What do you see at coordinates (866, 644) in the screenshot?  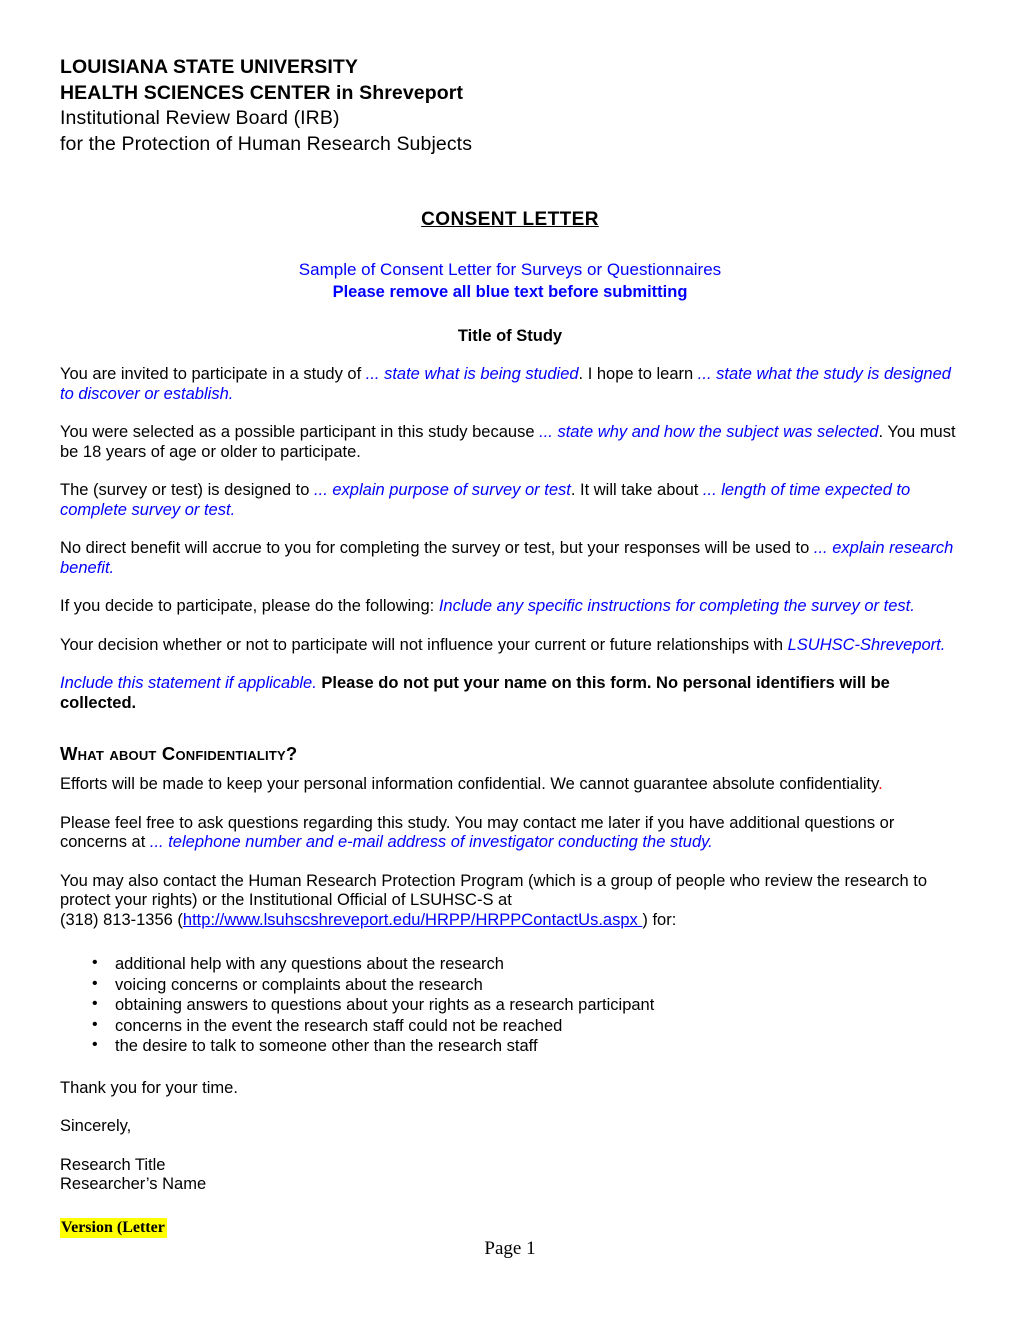 I see `p6-institution: LSUHSC-Shreveport.` at bounding box center [866, 644].